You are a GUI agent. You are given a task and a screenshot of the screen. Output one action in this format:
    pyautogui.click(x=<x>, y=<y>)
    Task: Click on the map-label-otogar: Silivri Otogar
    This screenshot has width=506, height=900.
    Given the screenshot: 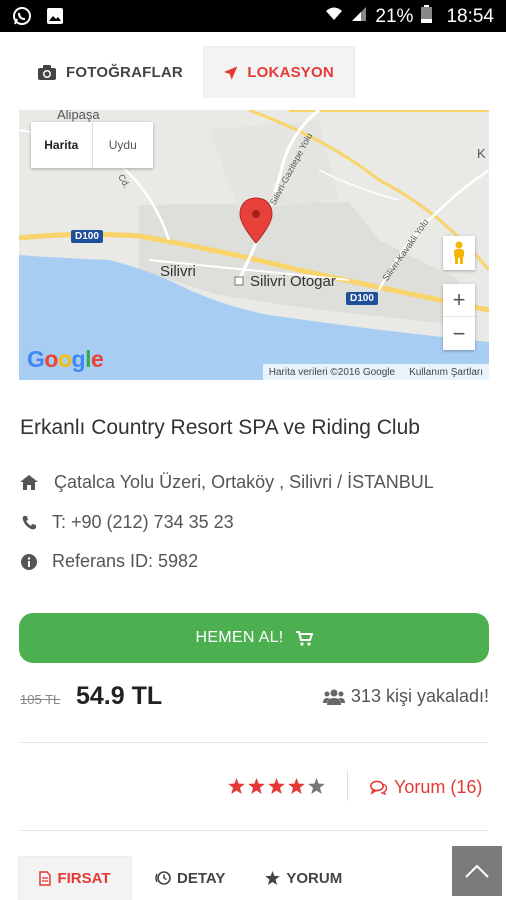 What is the action you would take?
    pyautogui.click(x=293, y=281)
    